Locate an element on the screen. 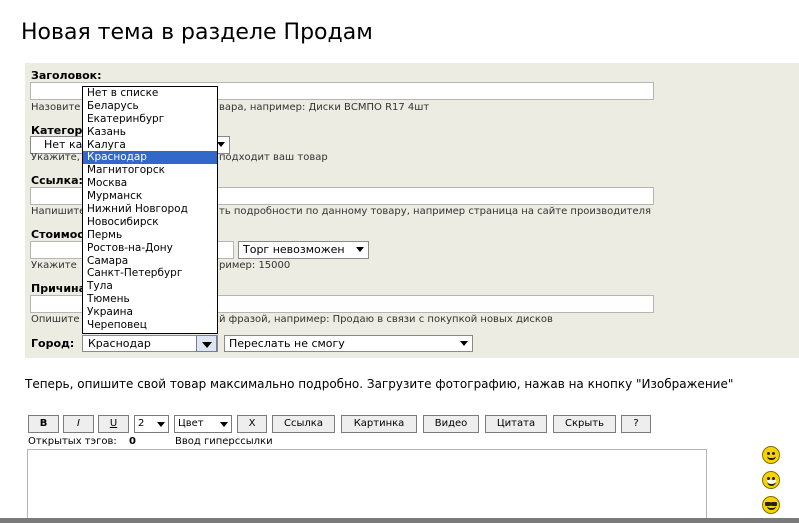 Image resolution: width=799 pixels, height=523 pixels. font-size-value: 2 is located at coordinates (141, 423).